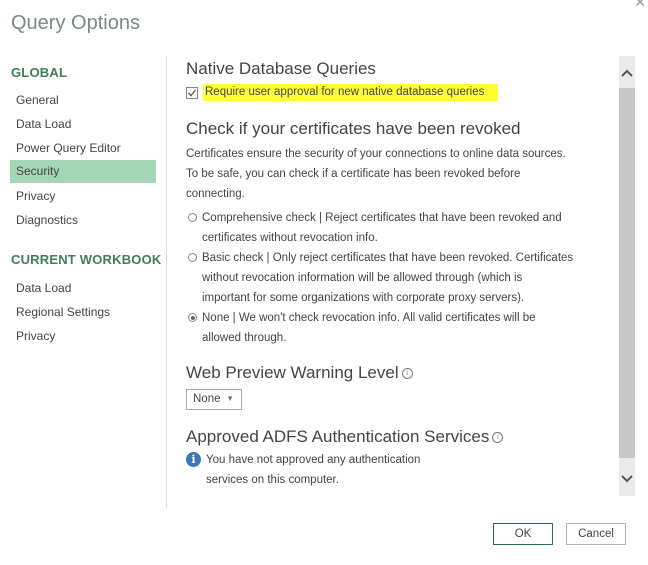  What do you see at coordinates (640, 5) in the screenshot?
I see `close-icon: ✕` at bounding box center [640, 5].